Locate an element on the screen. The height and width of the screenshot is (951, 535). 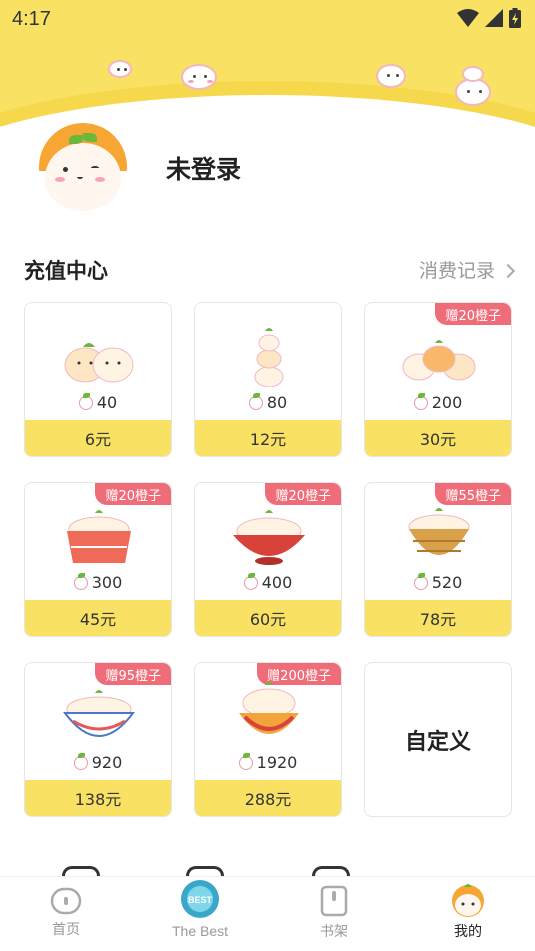
battery-icon is located at coordinates (515, 18).